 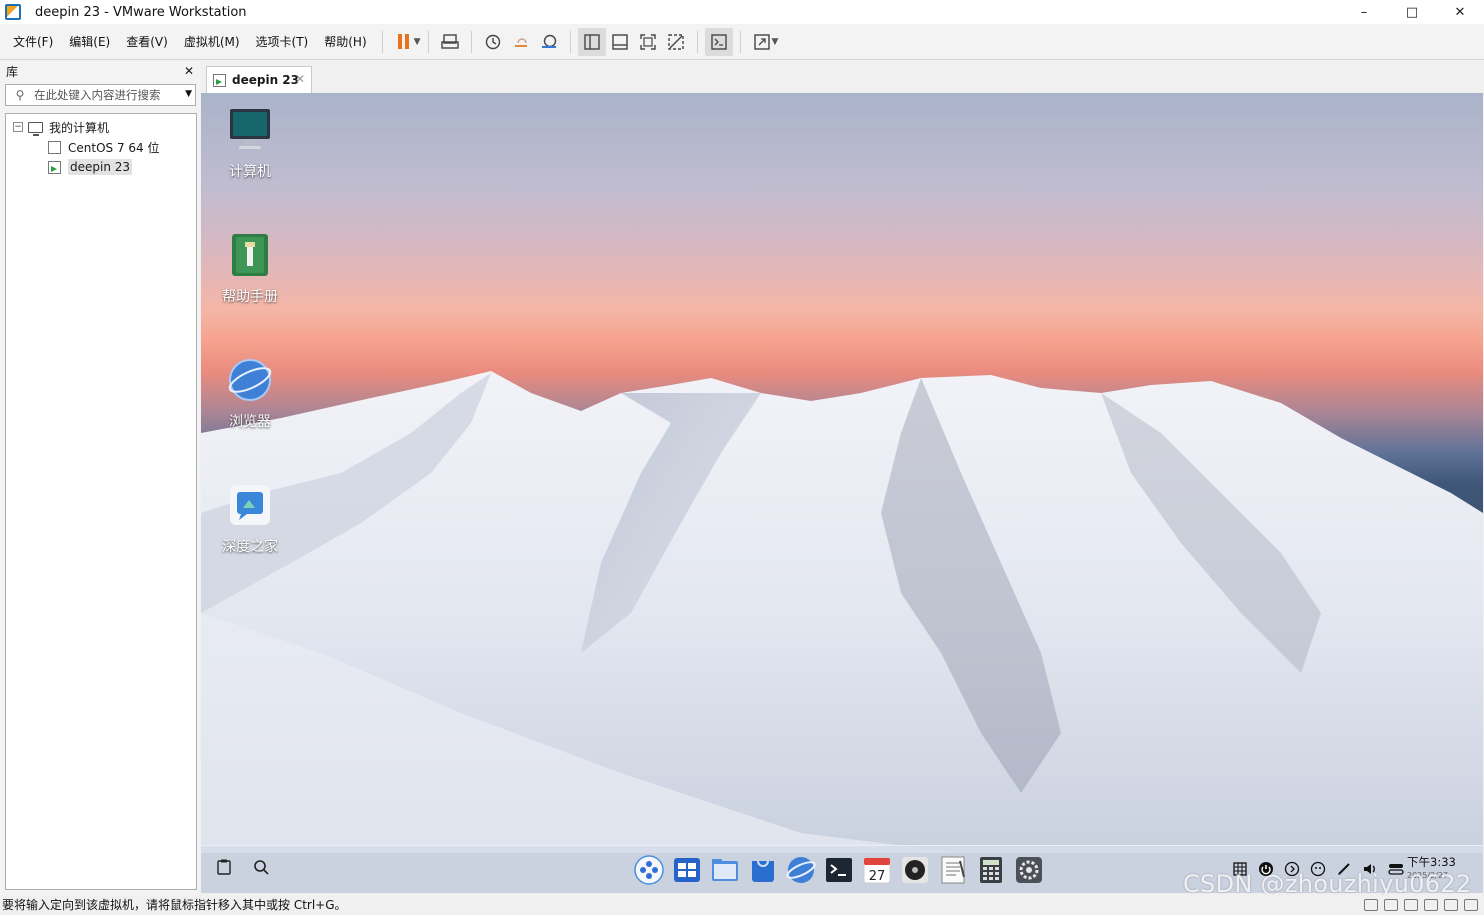 I want to click on snapshot-revert-icon, so click(x=520, y=42).